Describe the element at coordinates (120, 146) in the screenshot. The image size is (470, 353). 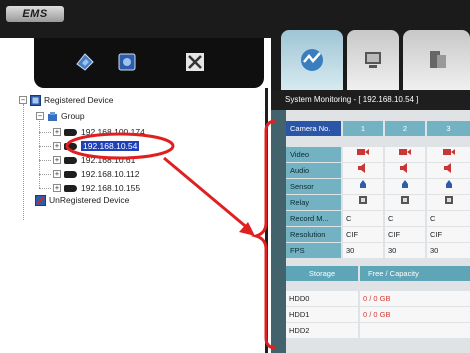
I see `highlight-ellipse` at that location.